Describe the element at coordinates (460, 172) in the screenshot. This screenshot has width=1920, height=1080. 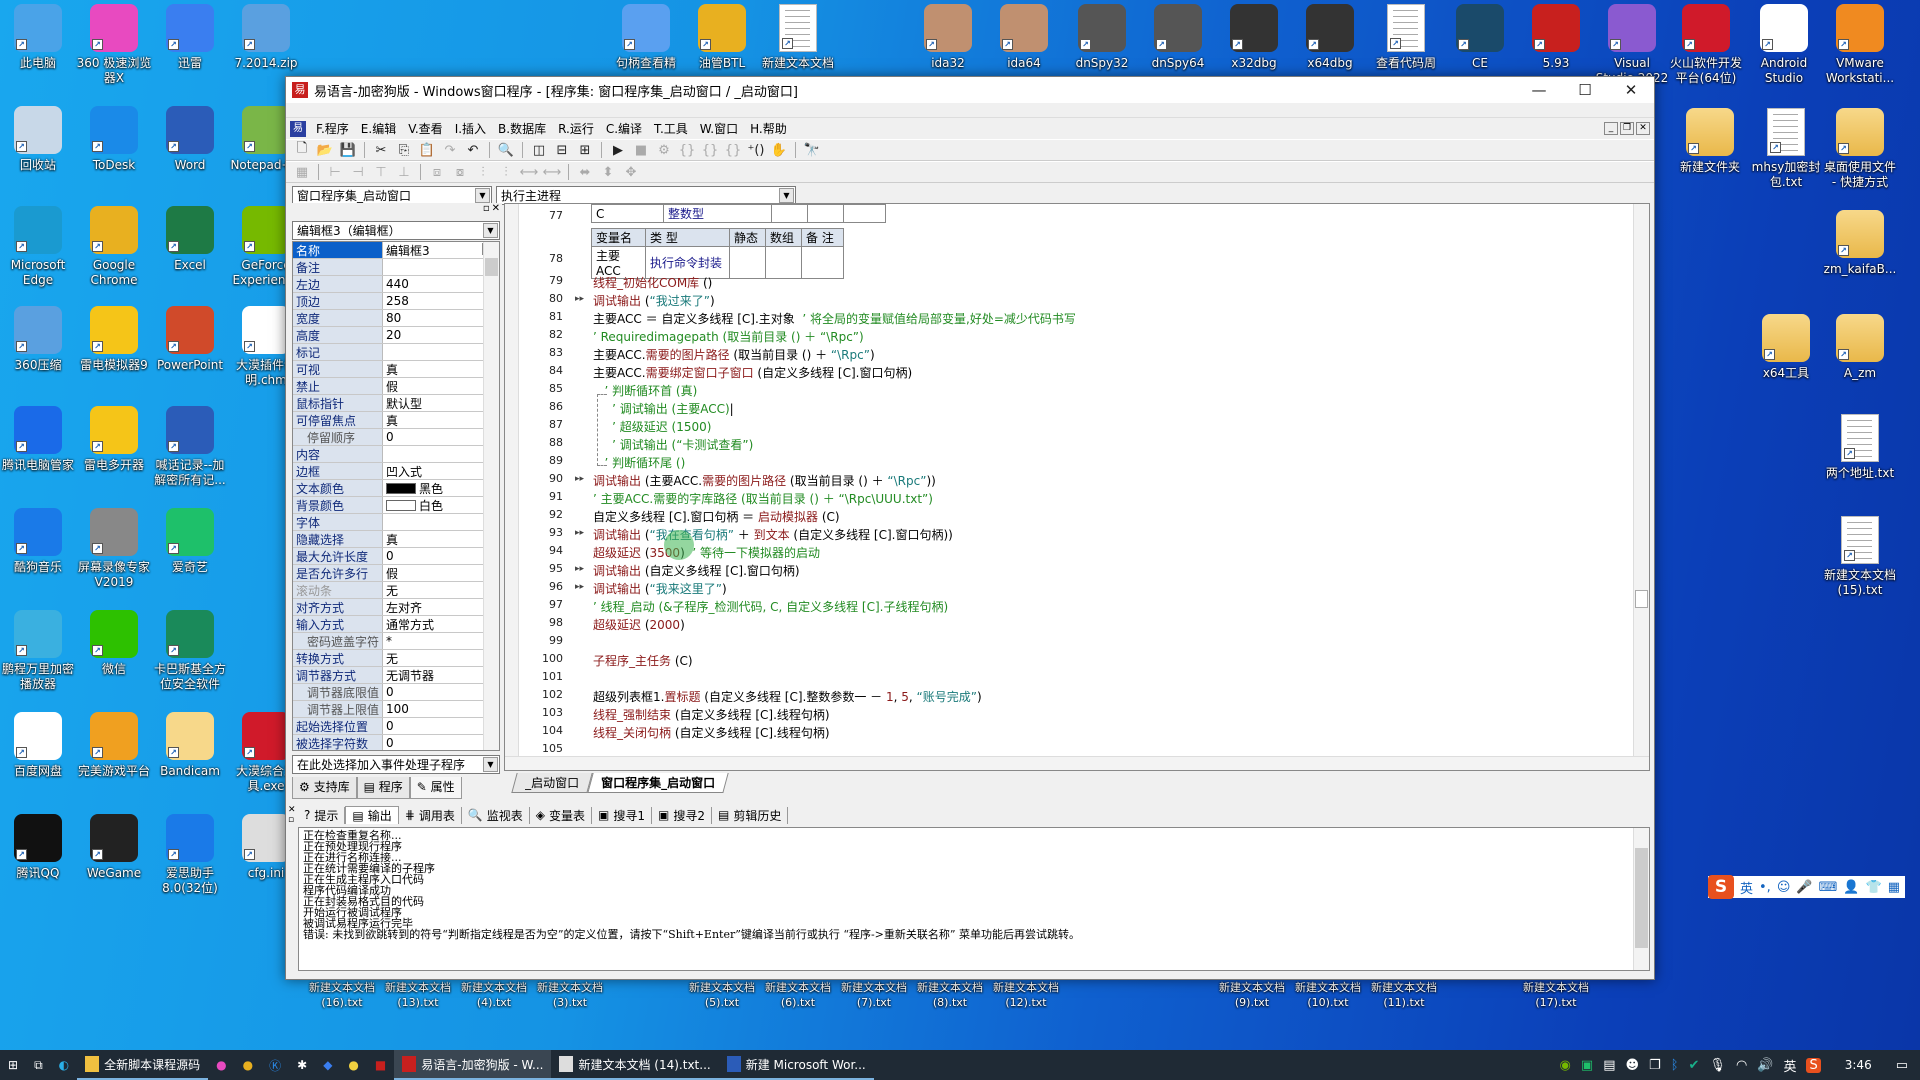
I see `center-v-icon: ⧇` at that location.